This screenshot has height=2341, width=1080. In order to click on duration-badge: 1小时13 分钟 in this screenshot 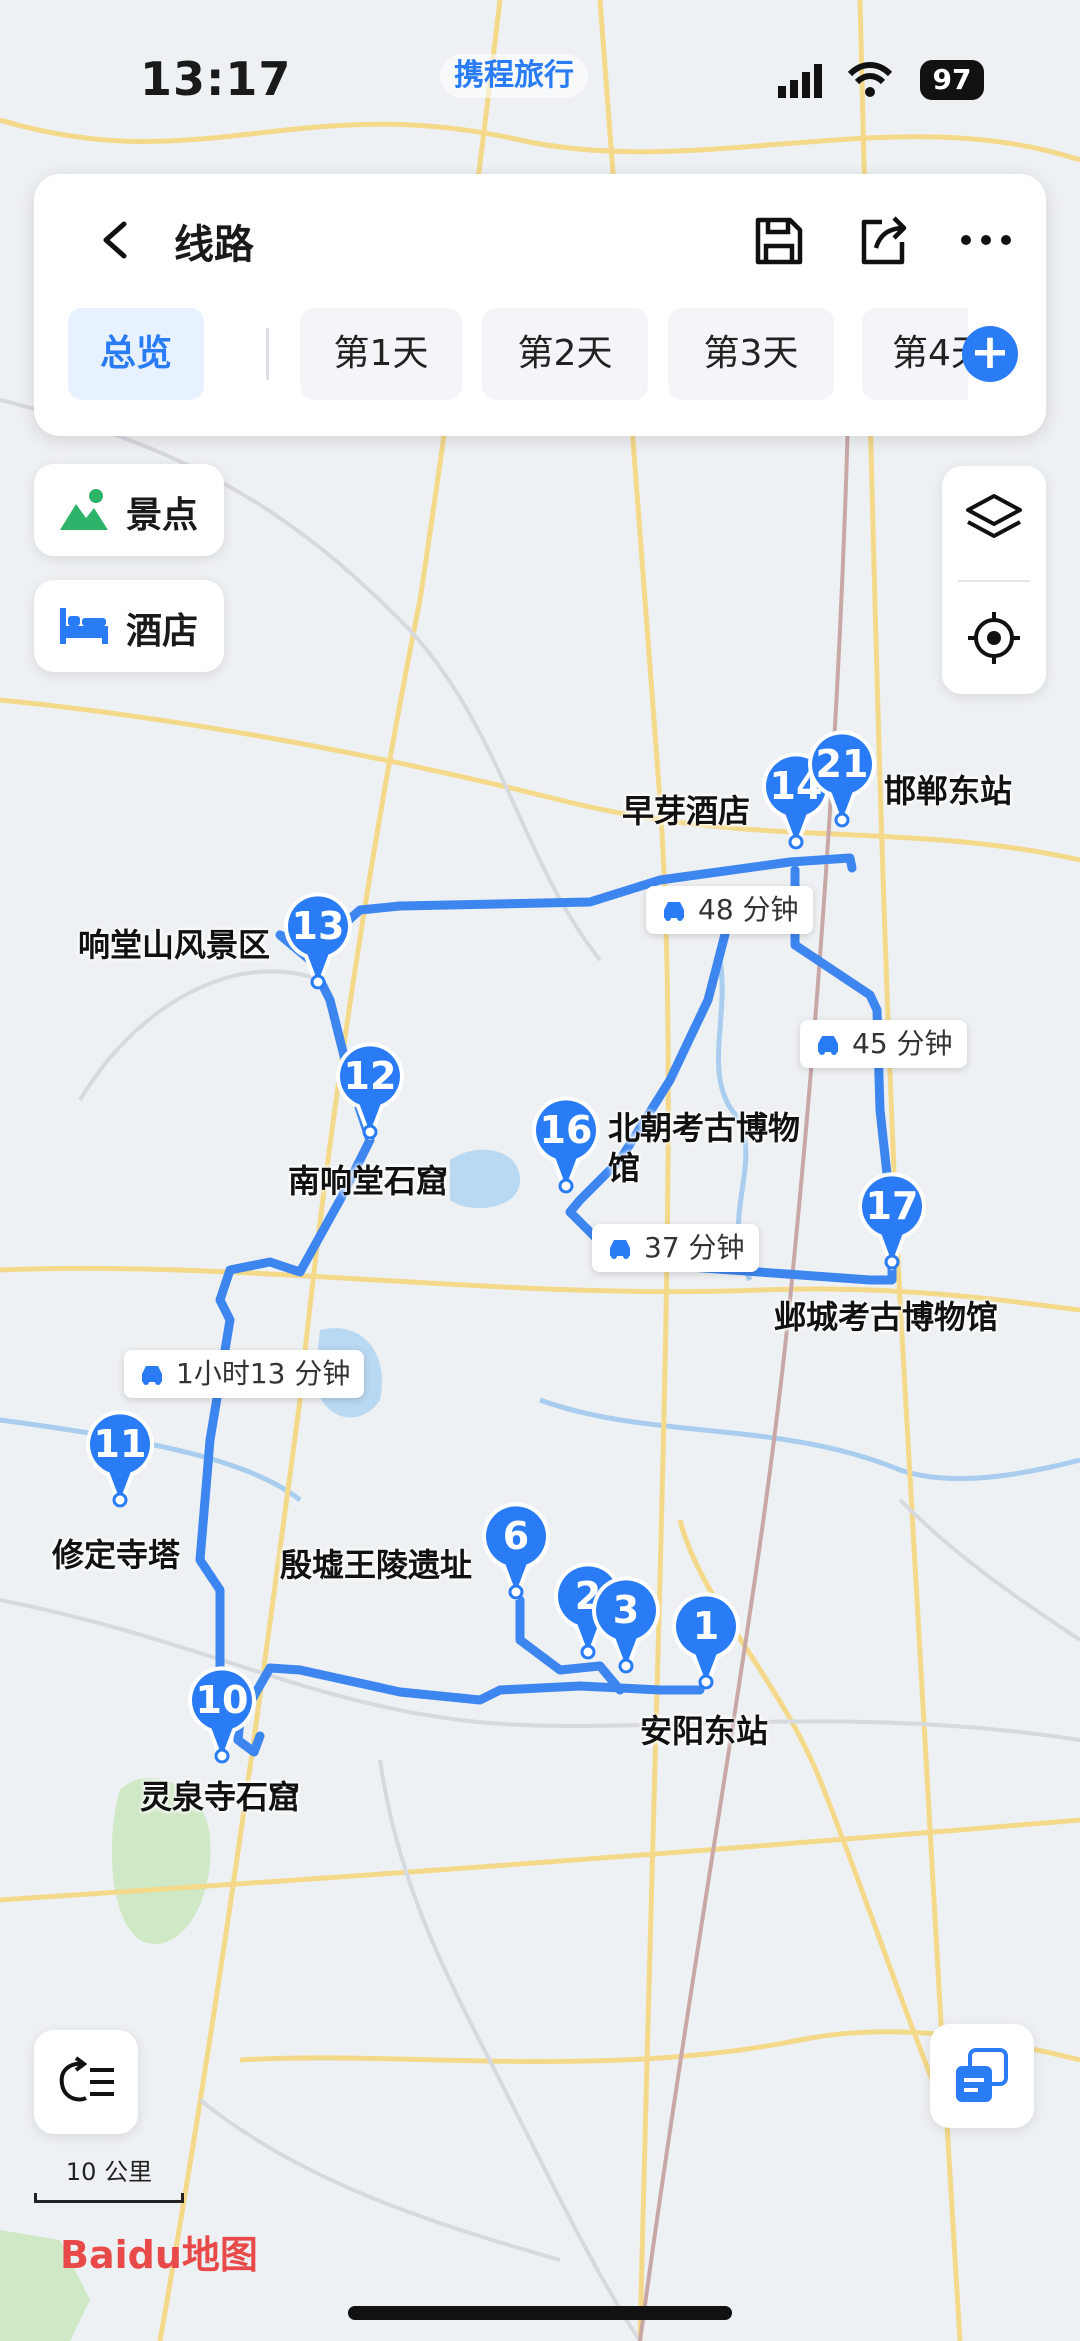, I will do `click(244, 1374)`.